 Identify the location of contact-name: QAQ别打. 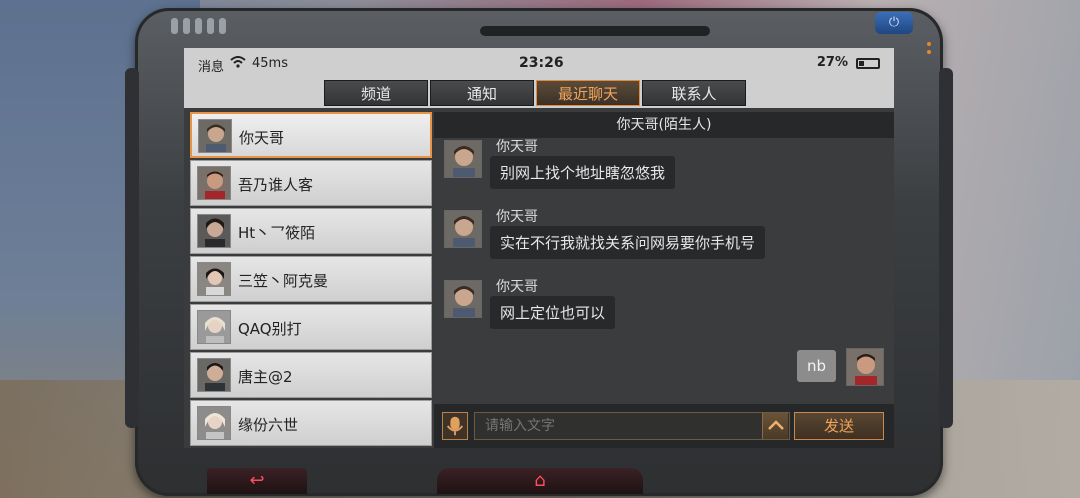
(270, 329).